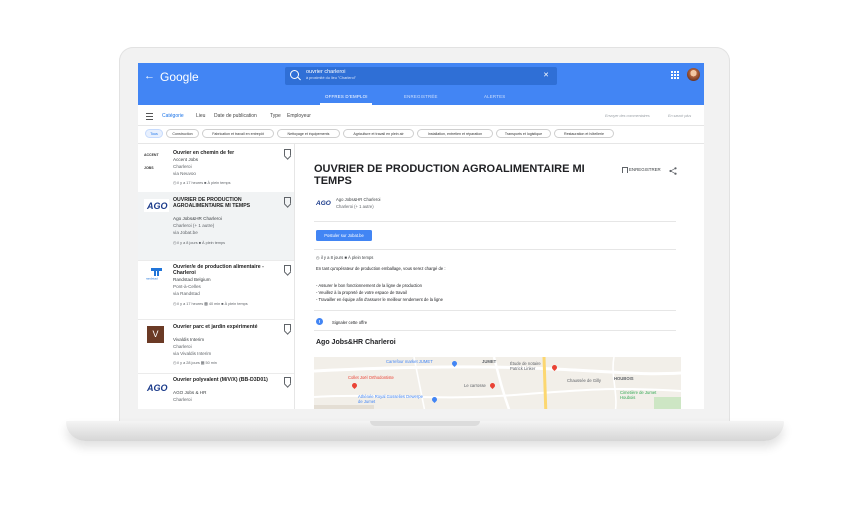 The image size is (850, 513). I want to click on map-label: Chaussée de Gilly, so click(584, 380).